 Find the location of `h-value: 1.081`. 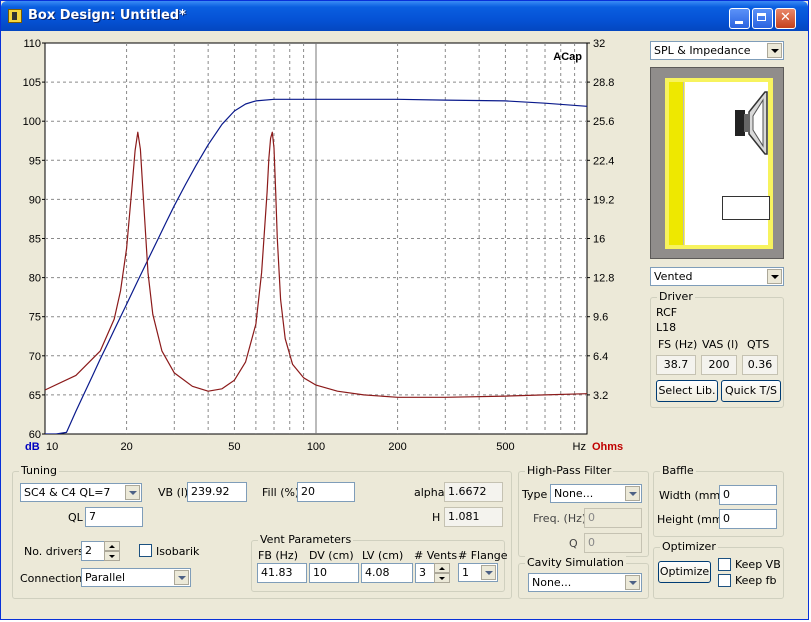

h-value: 1.081 is located at coordinates (473, 517).